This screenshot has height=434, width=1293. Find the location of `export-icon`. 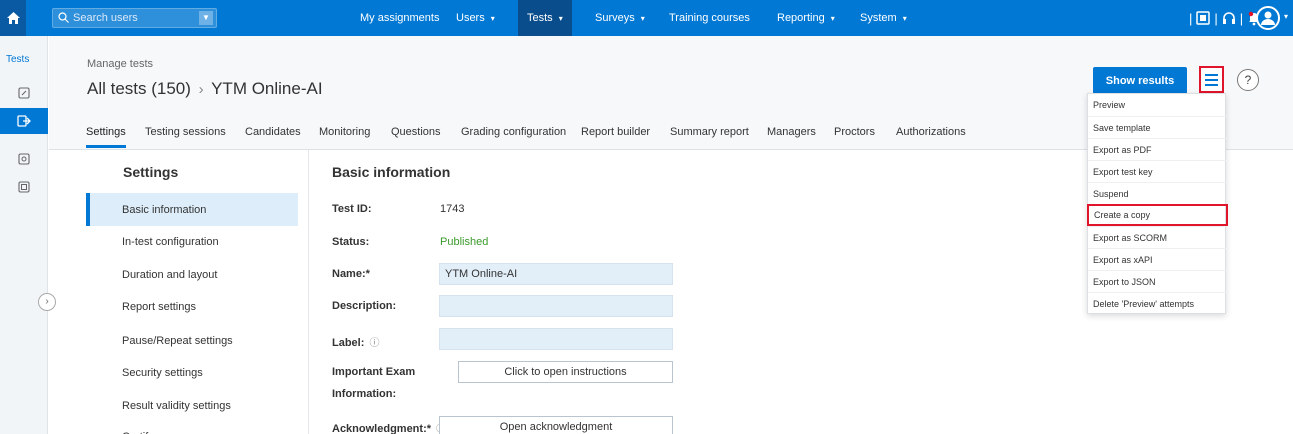

export-icon is located at coordinates (24, 121).